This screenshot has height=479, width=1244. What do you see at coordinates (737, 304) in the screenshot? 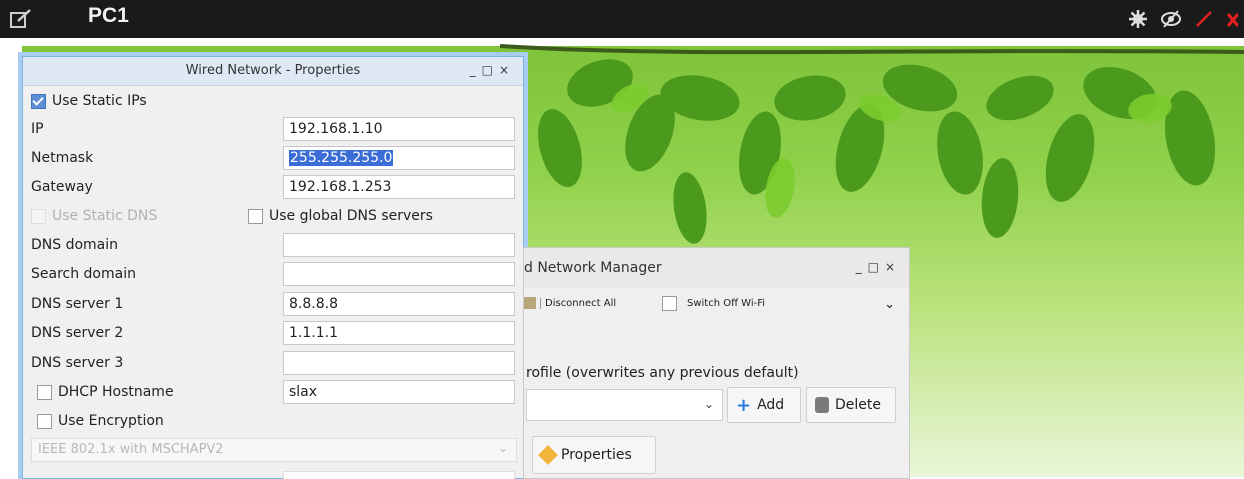
I see `switch-off-wifi-button: Switch Off Wi-Fi` at bounding box center [737, 304].